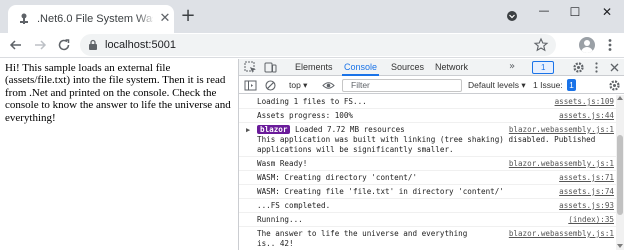  I want to click on console-message: Assets progress: 100% assets.js:44, so click(427, 116).